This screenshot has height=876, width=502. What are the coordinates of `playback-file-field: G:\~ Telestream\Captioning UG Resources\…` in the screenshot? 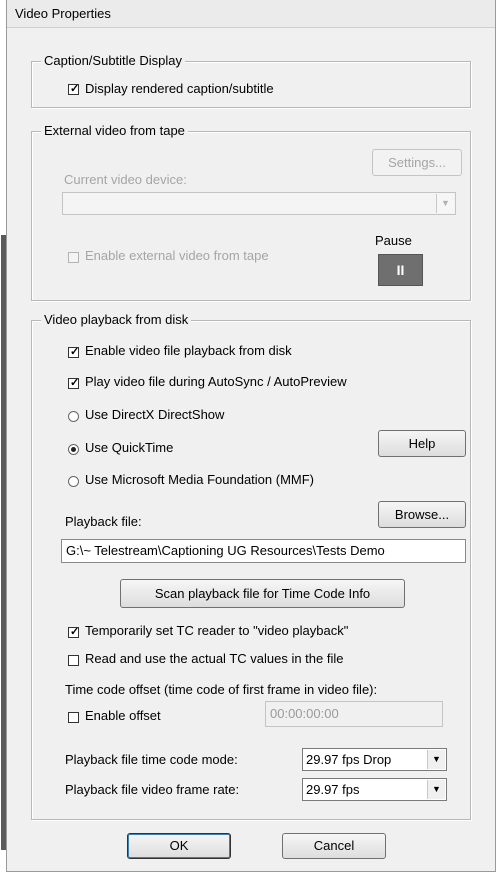 It's located at (263, 551).